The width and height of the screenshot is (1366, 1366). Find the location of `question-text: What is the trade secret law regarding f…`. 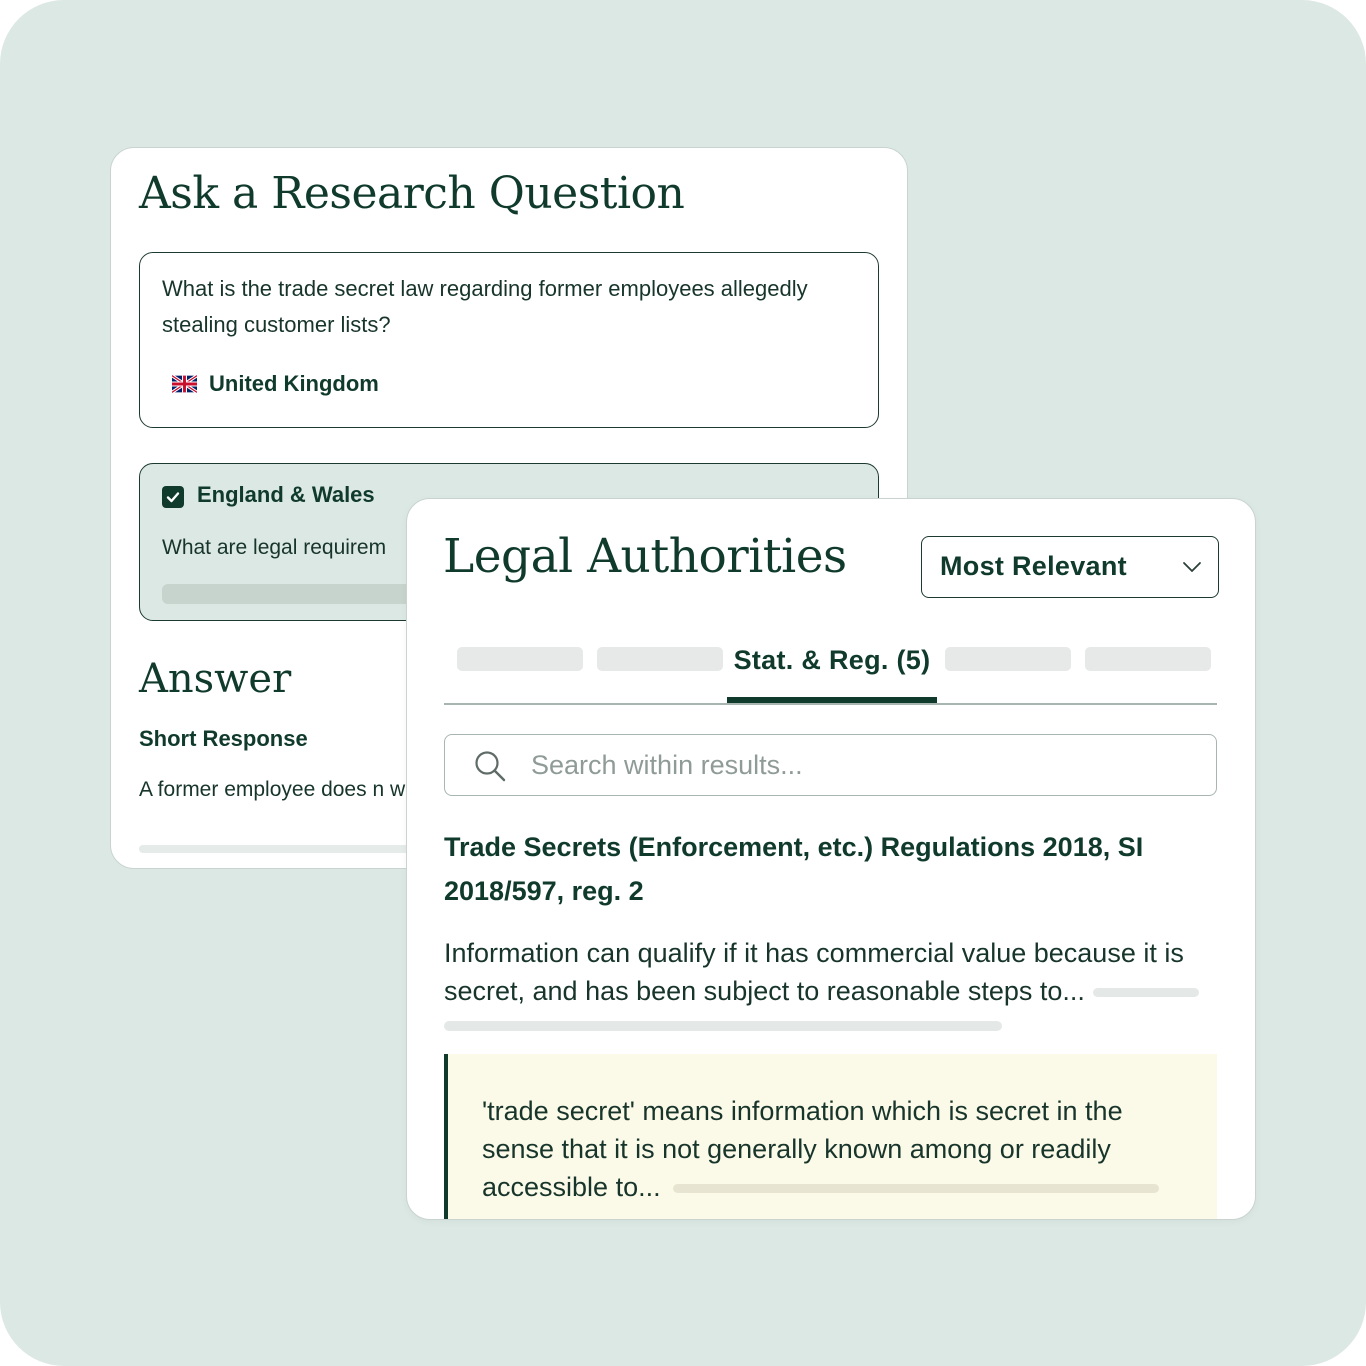

question-text: What is the trade secret law regarding f… is located at coordinates (502, 307).